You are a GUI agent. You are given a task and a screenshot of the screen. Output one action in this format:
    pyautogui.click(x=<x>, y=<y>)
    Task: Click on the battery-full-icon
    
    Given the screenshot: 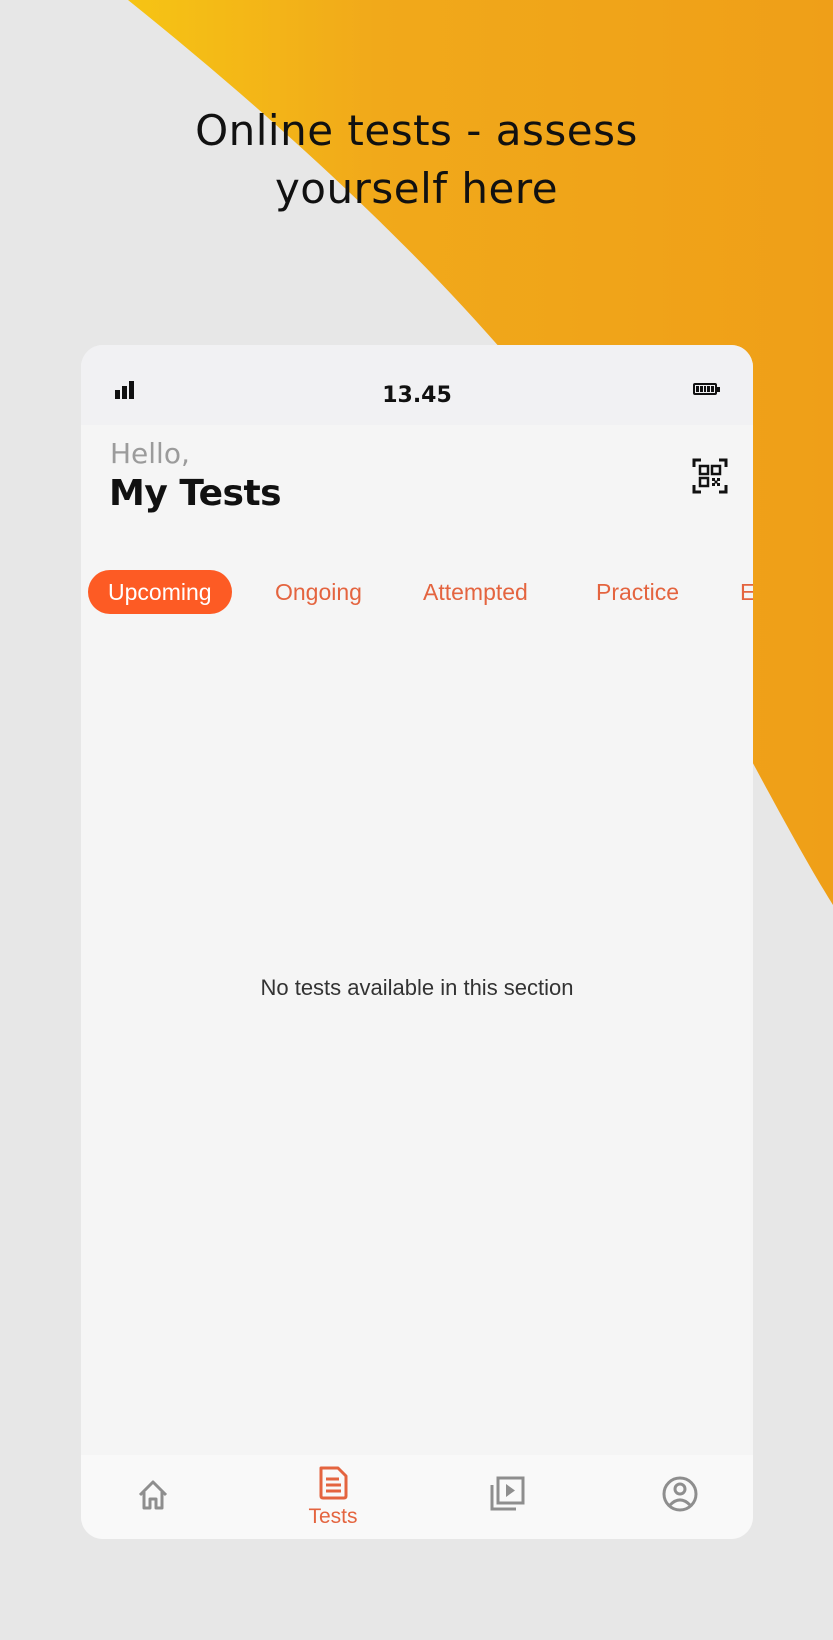 What is the action you would take?
    pyautogui.click(x=706, y=389)
    